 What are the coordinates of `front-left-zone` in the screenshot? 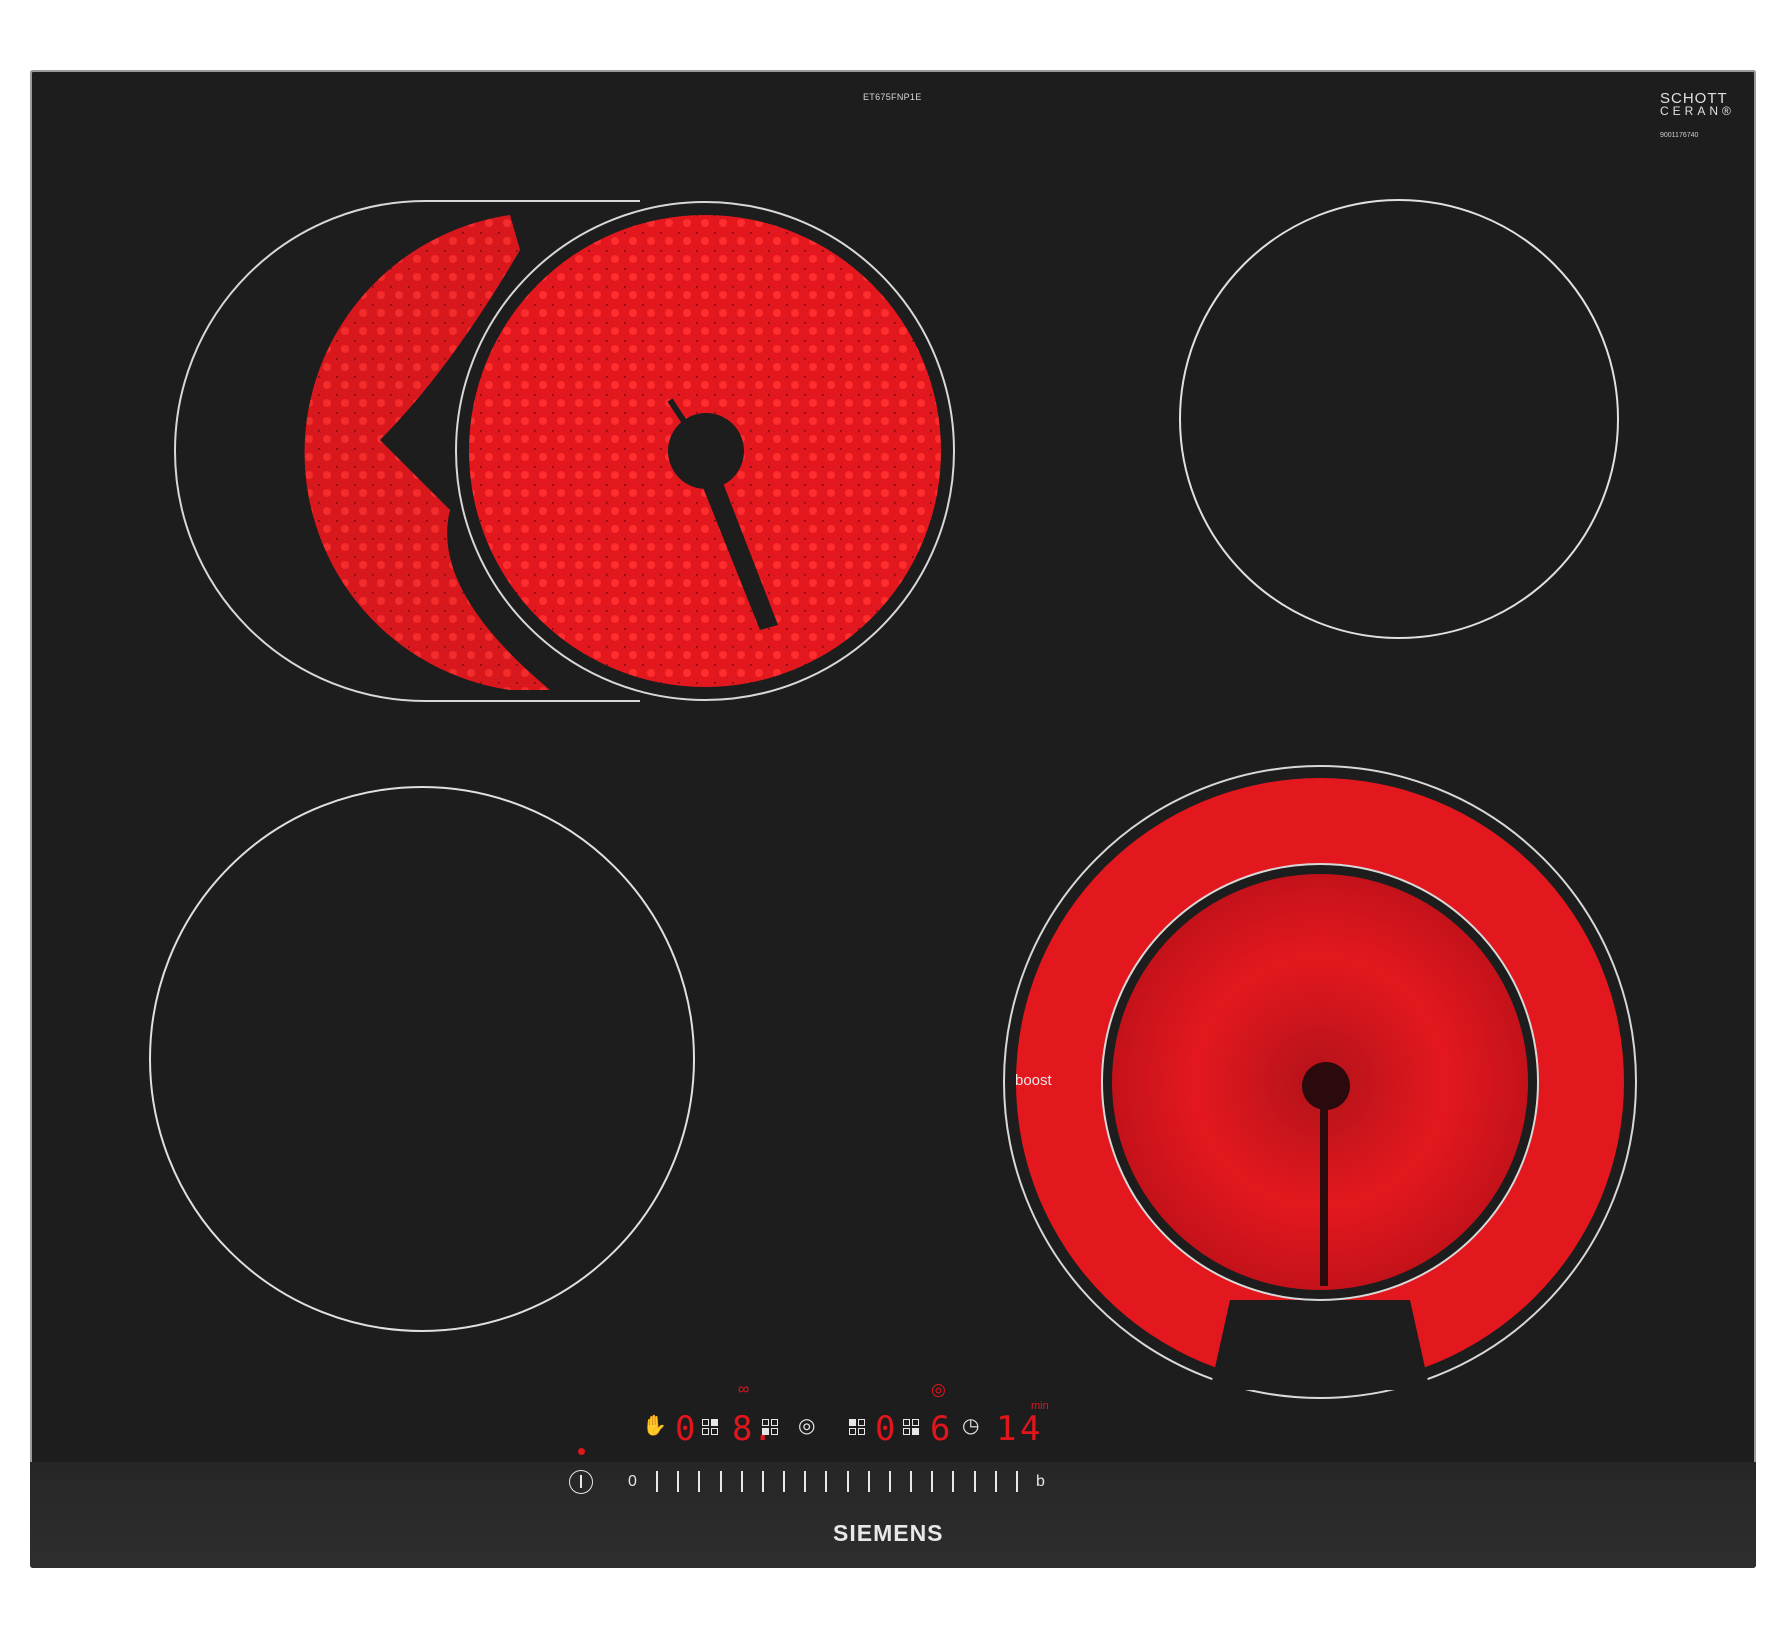 It's located at (422, 1059).